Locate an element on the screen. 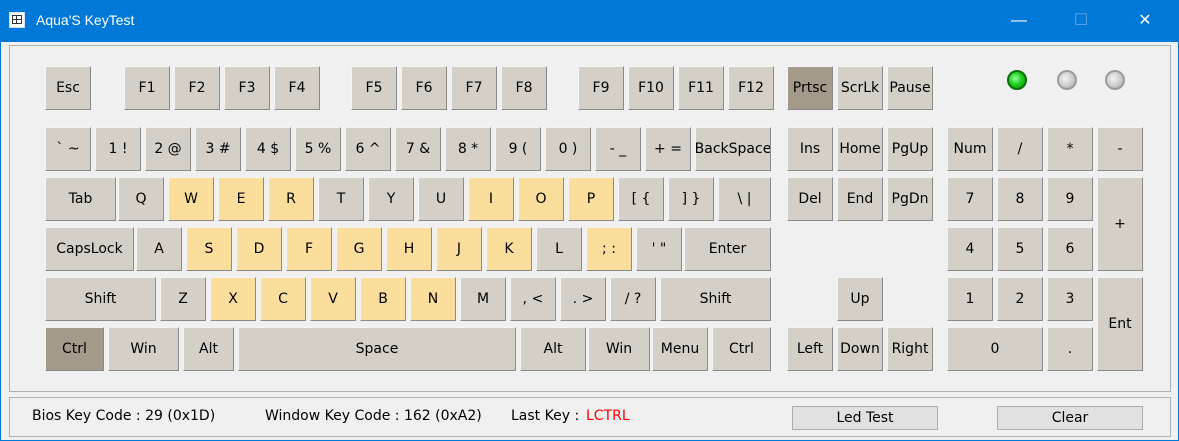  key-f: F is located at coordinates (309, 249).